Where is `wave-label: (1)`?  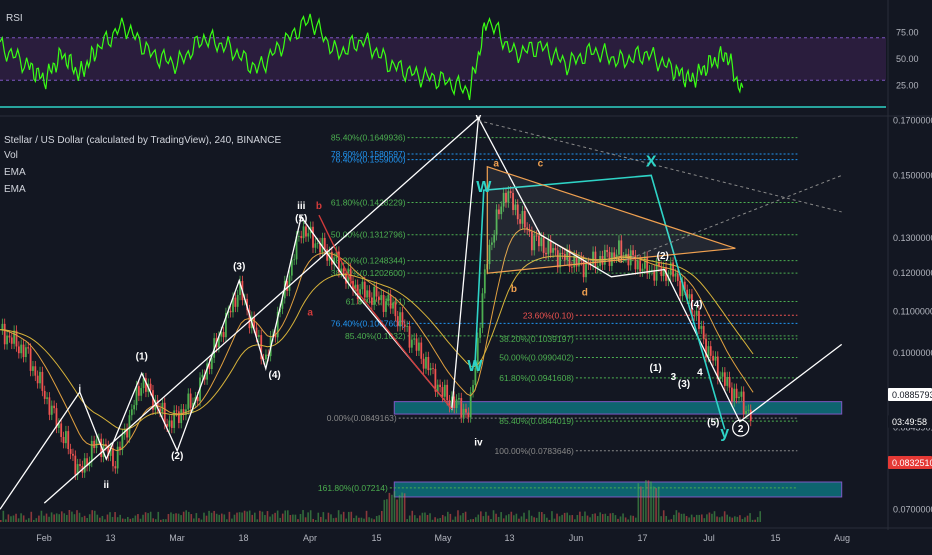 wave-label: (1) is located at coordinates (142, 357).